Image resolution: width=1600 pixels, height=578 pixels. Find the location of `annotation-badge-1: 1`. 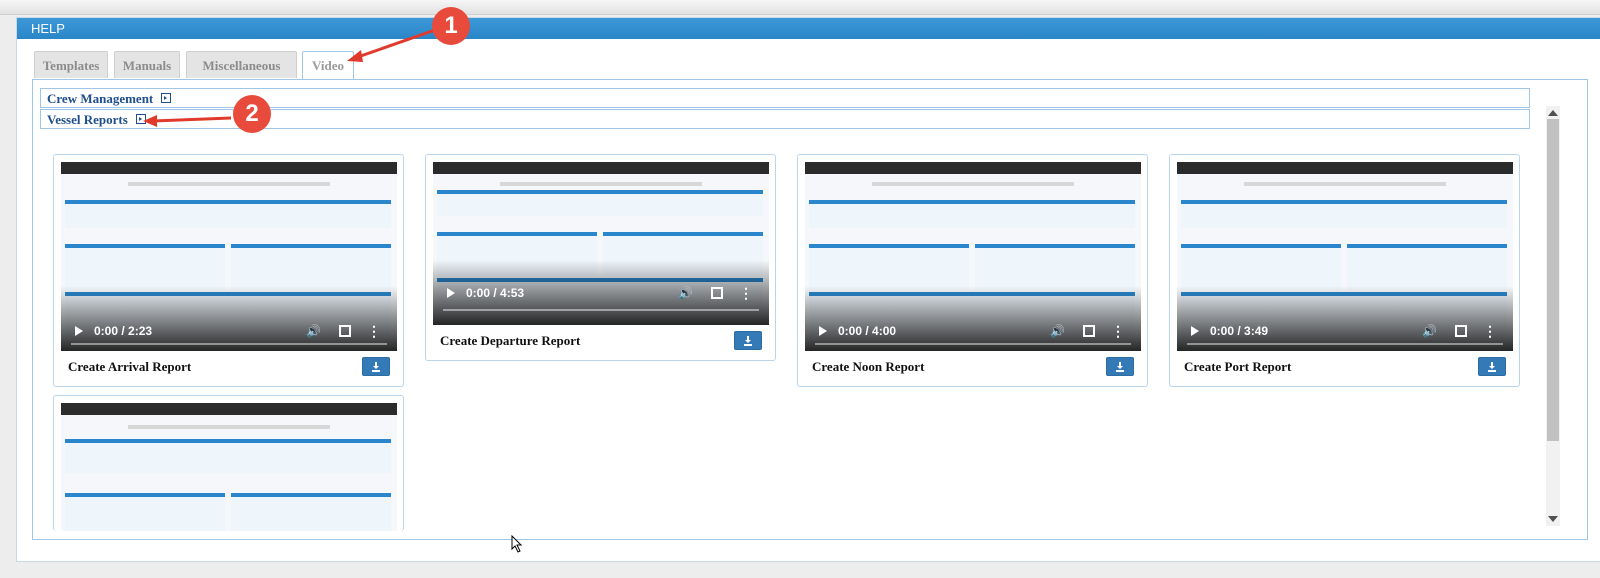

annotation-badge-1: 1 is located at coordinates (451, 26).